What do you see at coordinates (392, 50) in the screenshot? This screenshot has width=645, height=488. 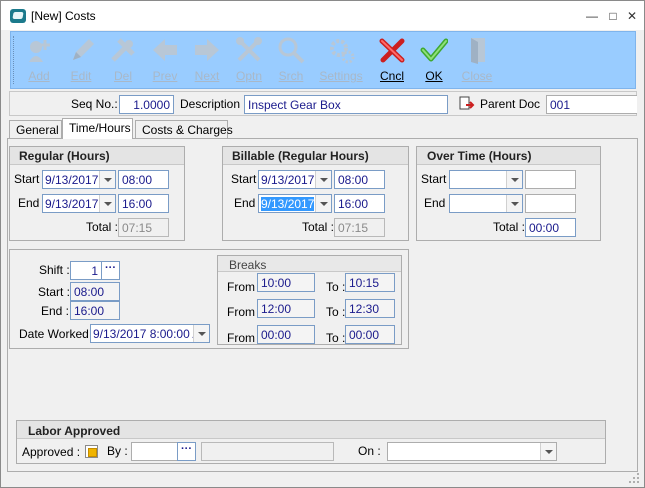 I see `cancel-x-icon` at bounding box center [392, 50].